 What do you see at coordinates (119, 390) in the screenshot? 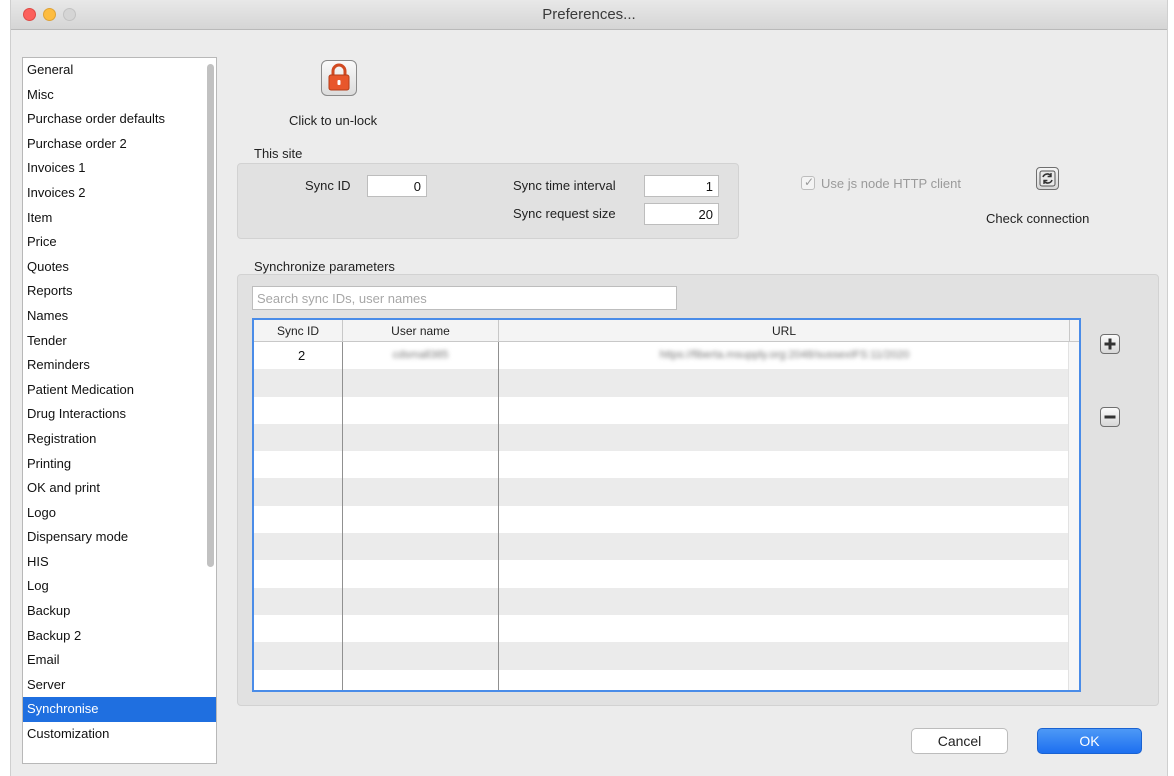
I see `sidebar-item-patient-medication: Patient Medication` at bounding box center [119, 390].